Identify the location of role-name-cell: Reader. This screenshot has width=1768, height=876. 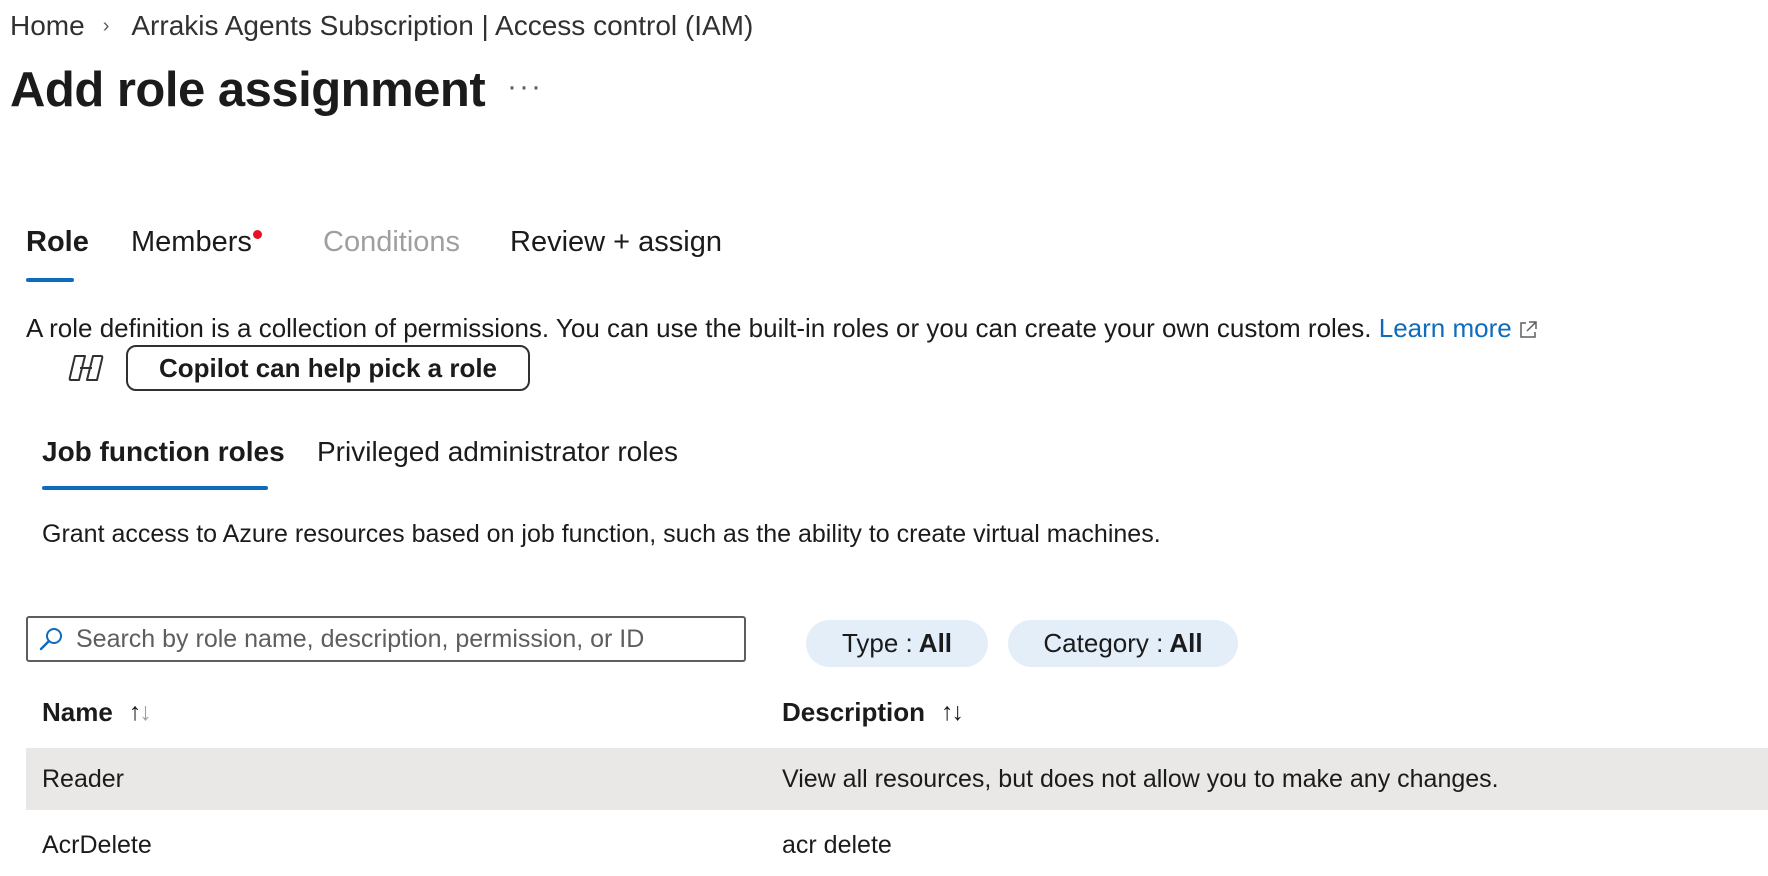
(83, 778).